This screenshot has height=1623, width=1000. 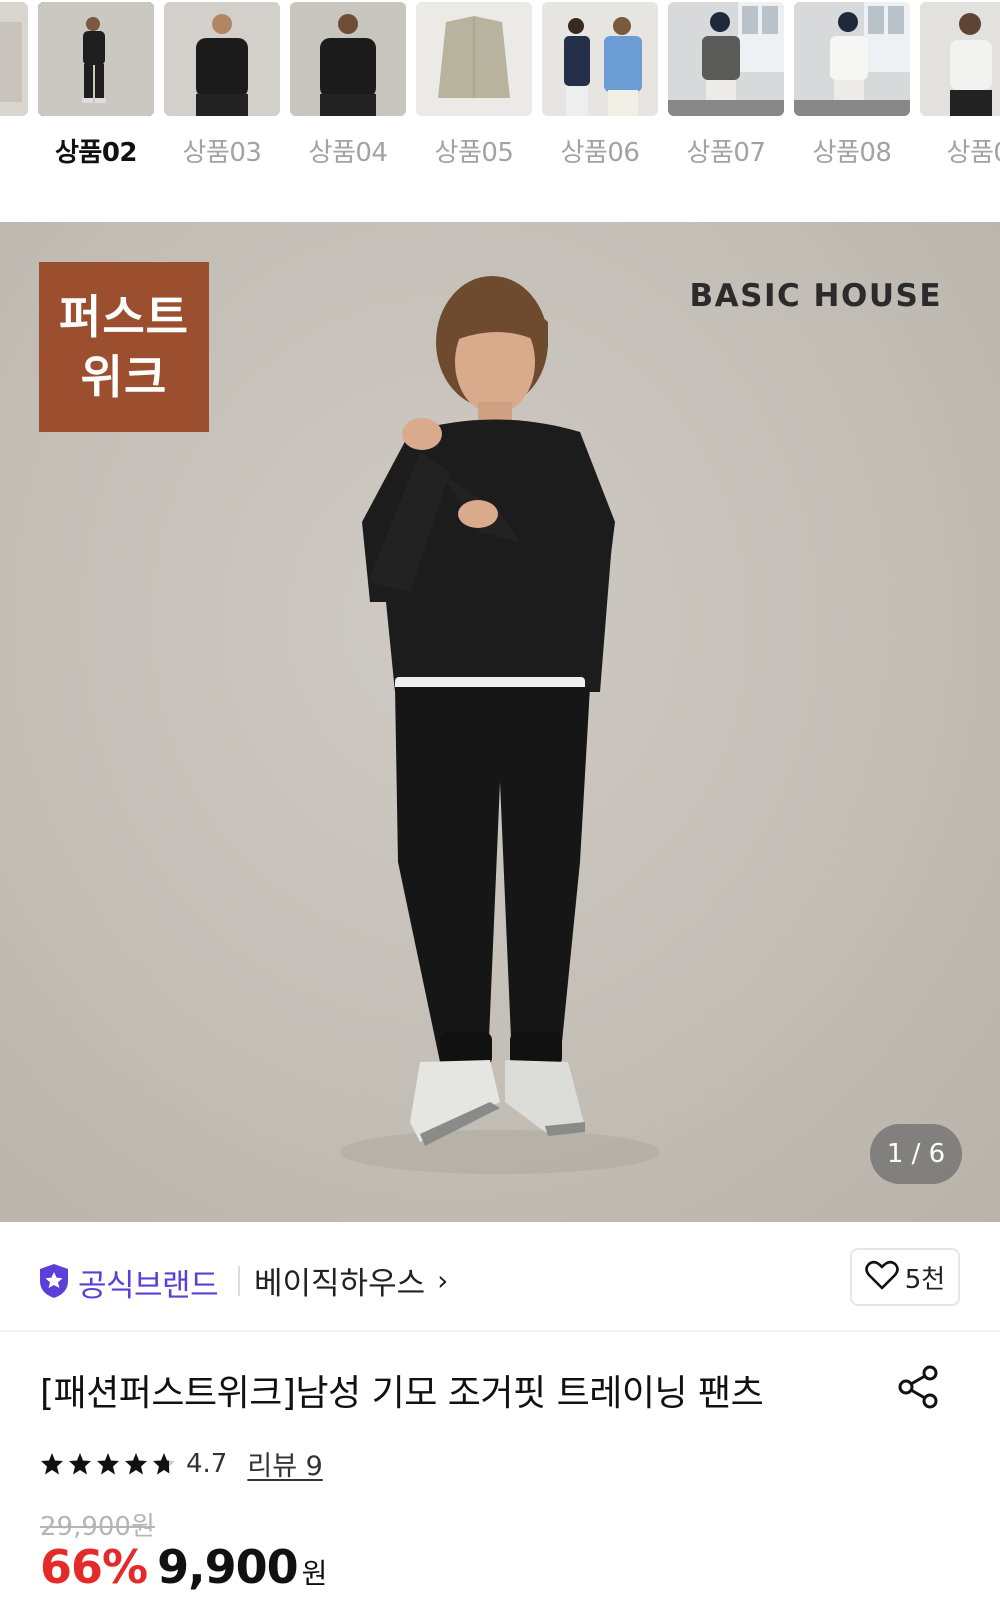 I want to click on thumbnail-label: 상품06, so click(x=600, y=153).